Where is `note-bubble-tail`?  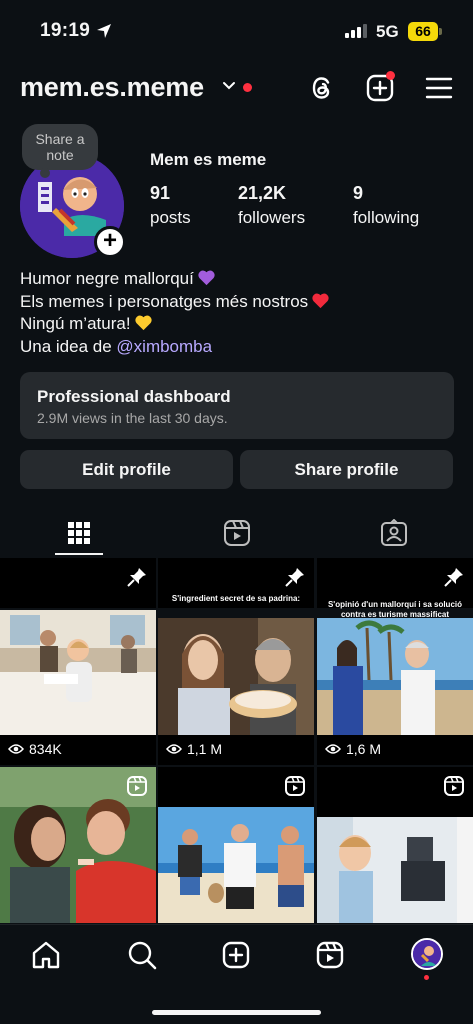
note-bubble-tail is located at coordinates (45, 173).